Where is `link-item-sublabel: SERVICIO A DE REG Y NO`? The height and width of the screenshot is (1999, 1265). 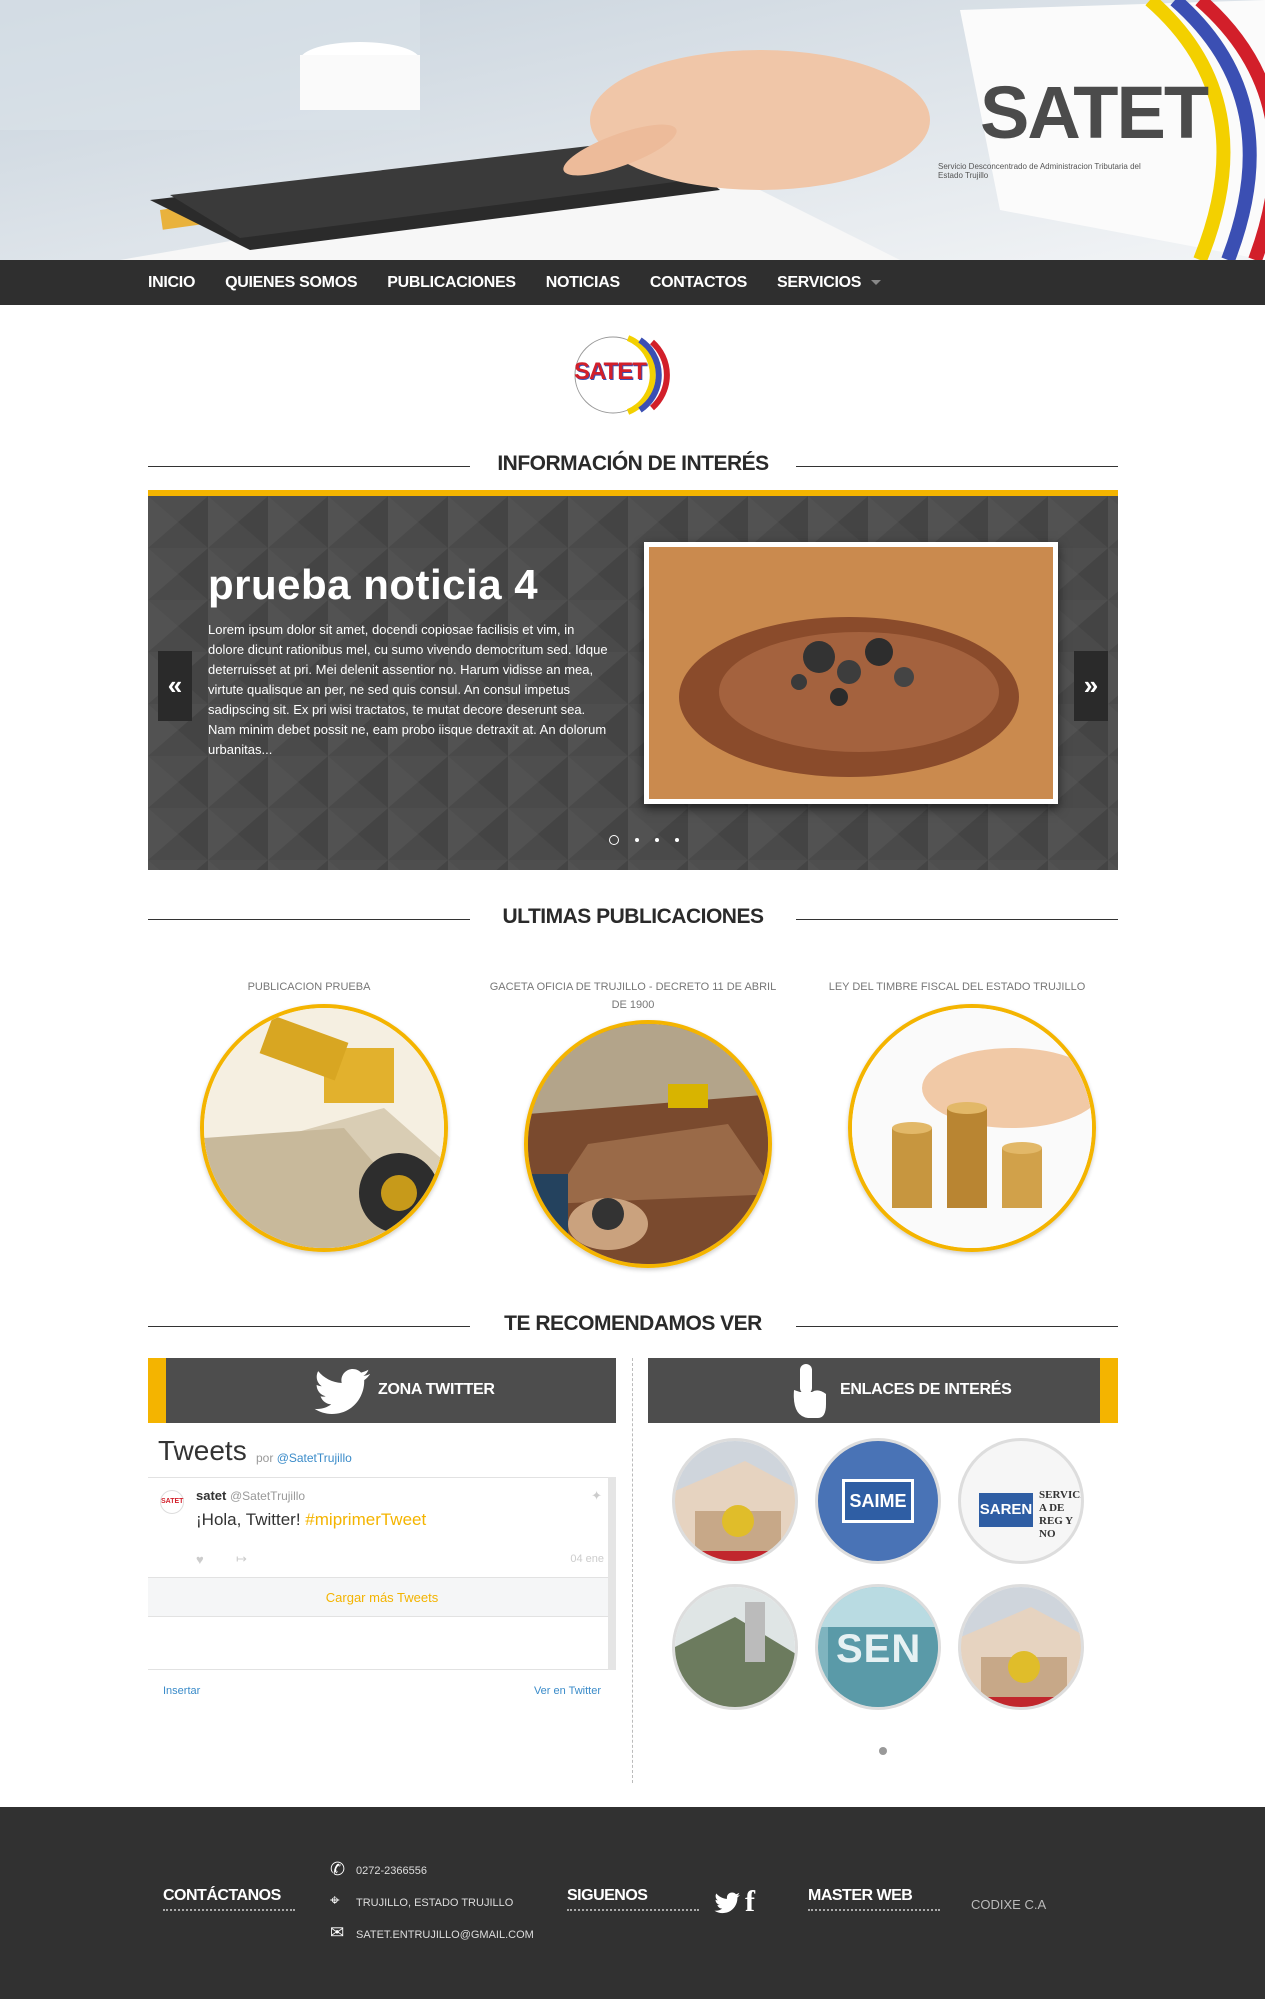 link-item-sublabel: SERVICIO A DE REG Y NO is located at coordinates (1060, 1514).